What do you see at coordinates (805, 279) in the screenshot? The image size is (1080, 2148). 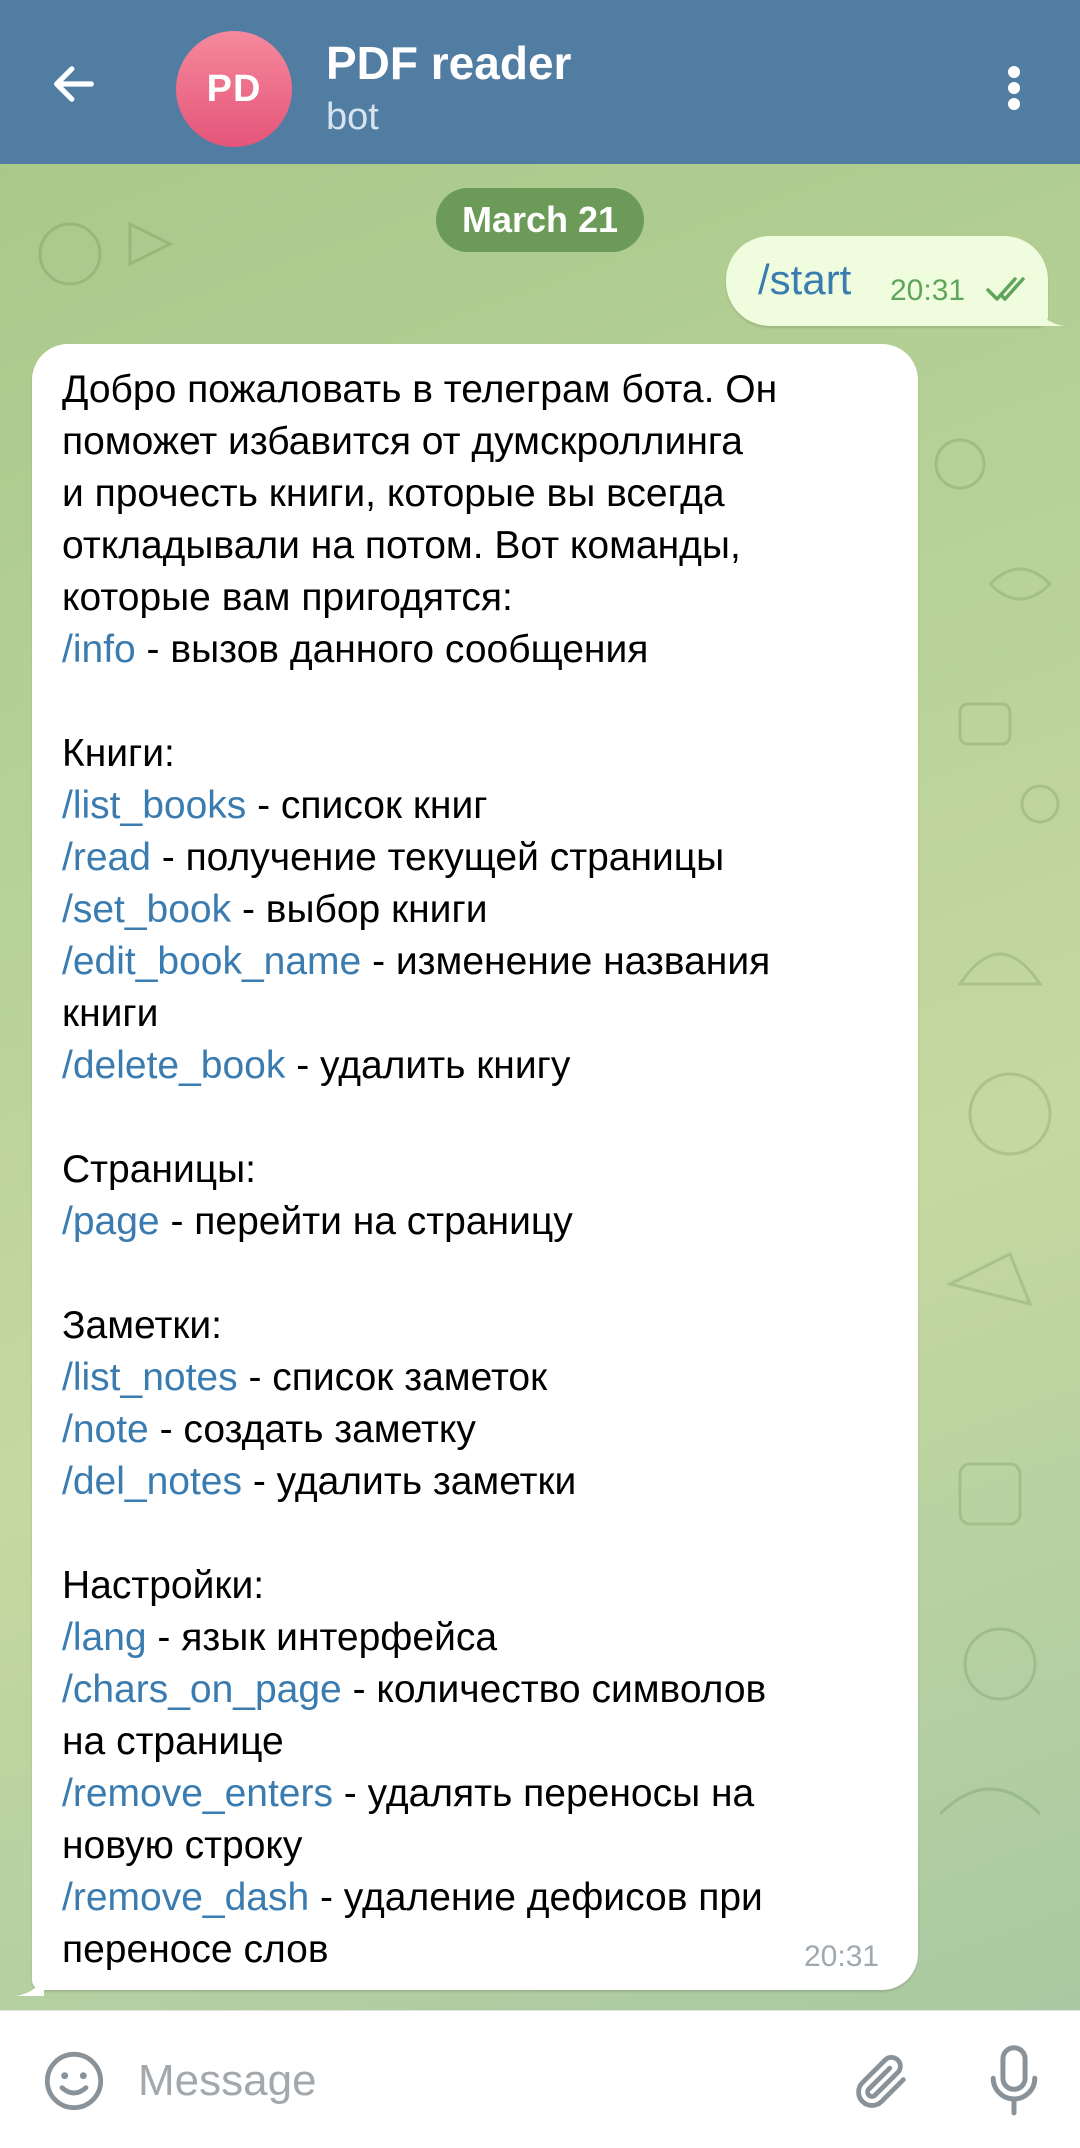 I see `outgoing-message-text: /start` at bounding box center [805, 279].